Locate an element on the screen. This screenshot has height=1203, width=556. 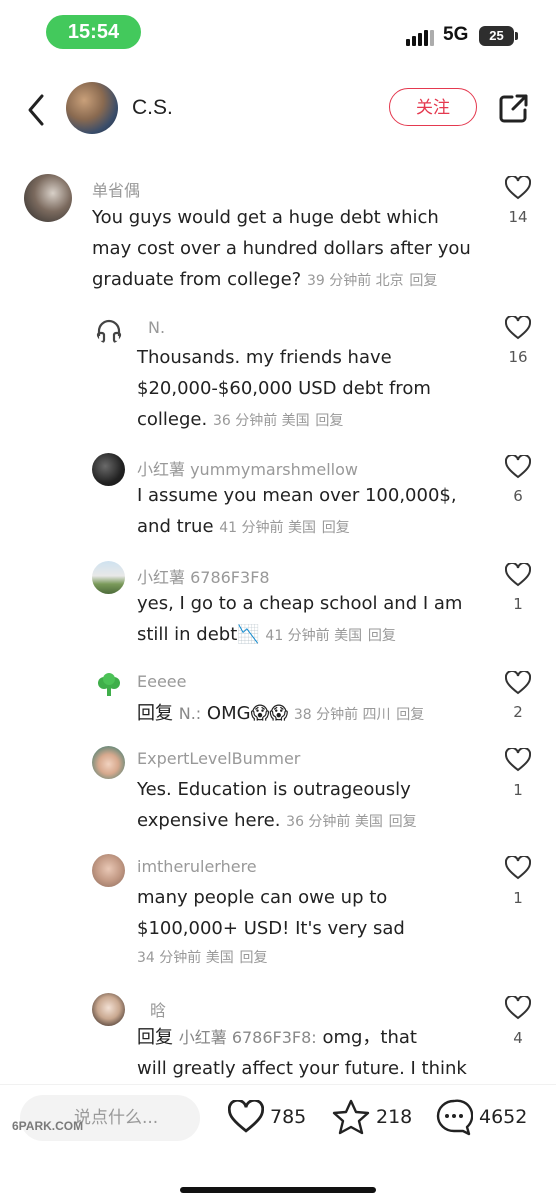
comment-username: imtherulerhere is located at coordinates (197, 866).